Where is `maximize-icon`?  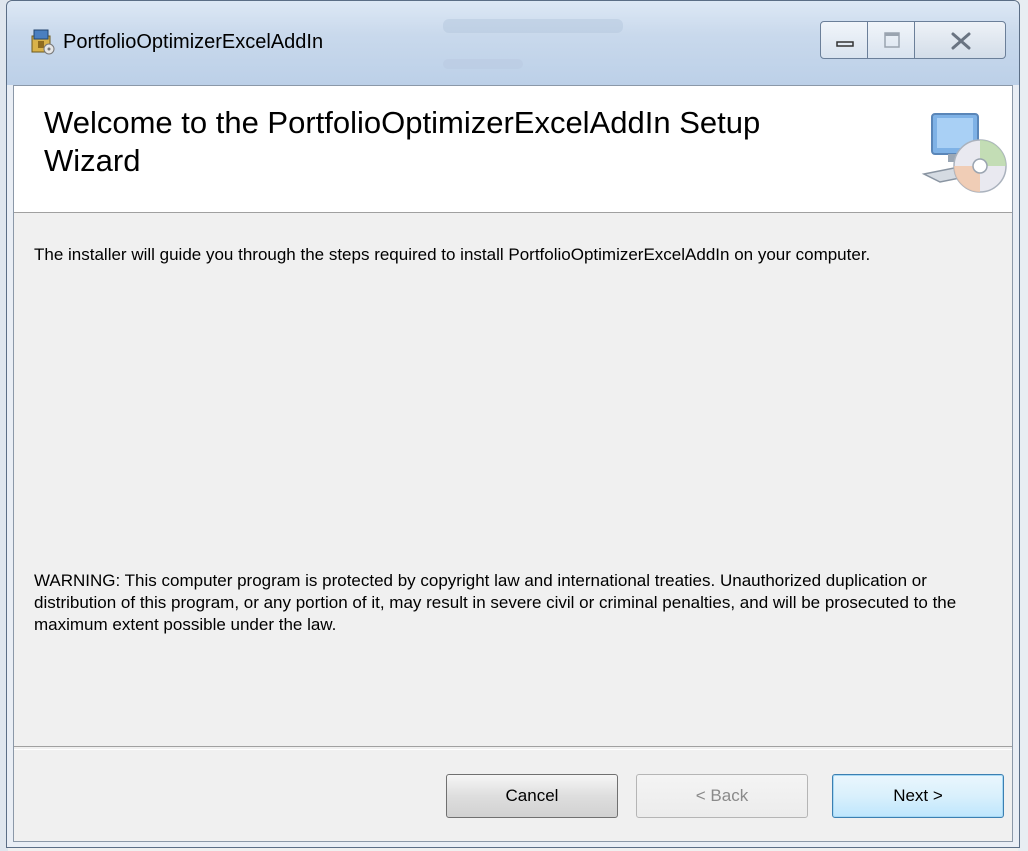 maximize-icon is located at coordinates (892, 40).